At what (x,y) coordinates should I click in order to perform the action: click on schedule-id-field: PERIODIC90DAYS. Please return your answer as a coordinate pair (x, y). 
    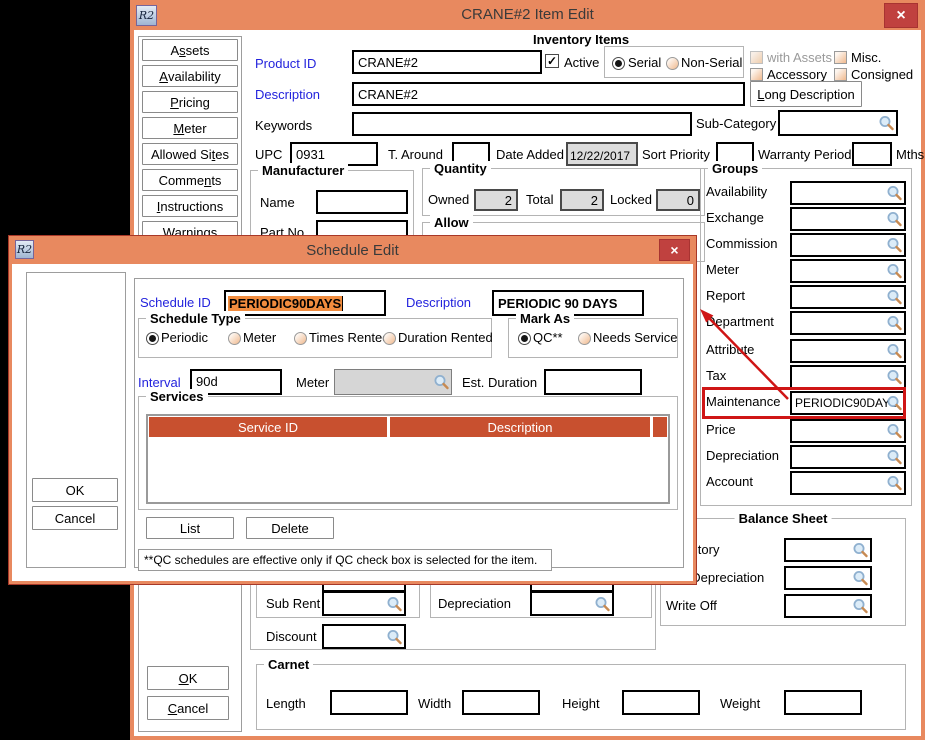
    Looking at the image, I should click on (305, 303).